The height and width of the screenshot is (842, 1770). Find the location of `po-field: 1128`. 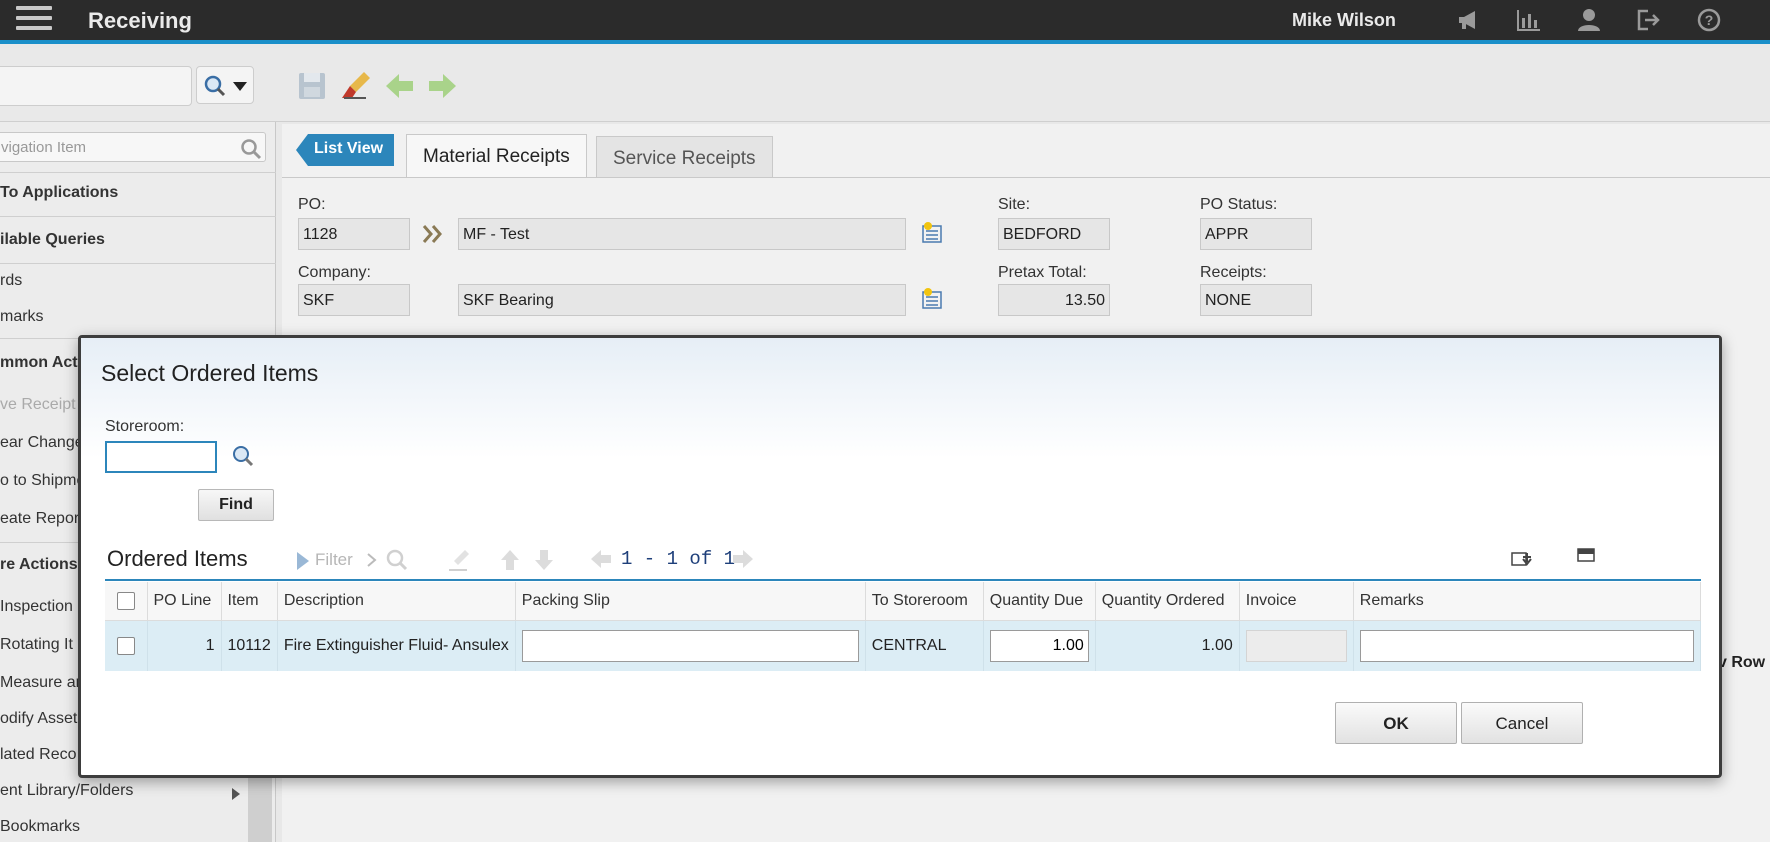

po-field: 1128 is located at coordinates (354, 234).